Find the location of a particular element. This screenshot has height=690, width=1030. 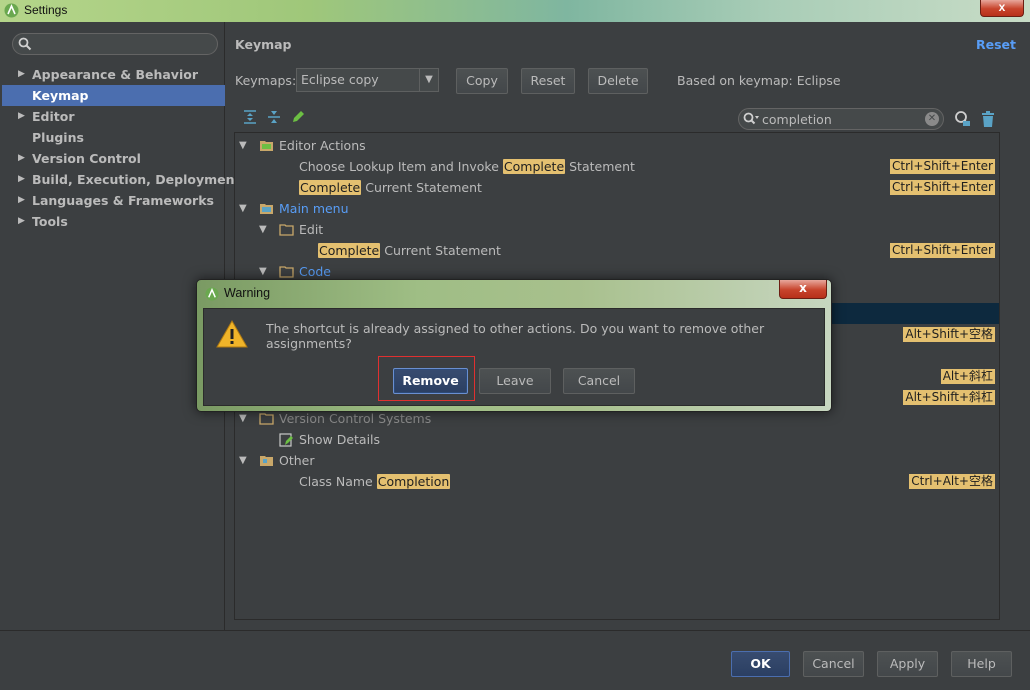

sidebar-item-appearance: ▶ Appearance & Behavior is located at coordinates (113, 74).